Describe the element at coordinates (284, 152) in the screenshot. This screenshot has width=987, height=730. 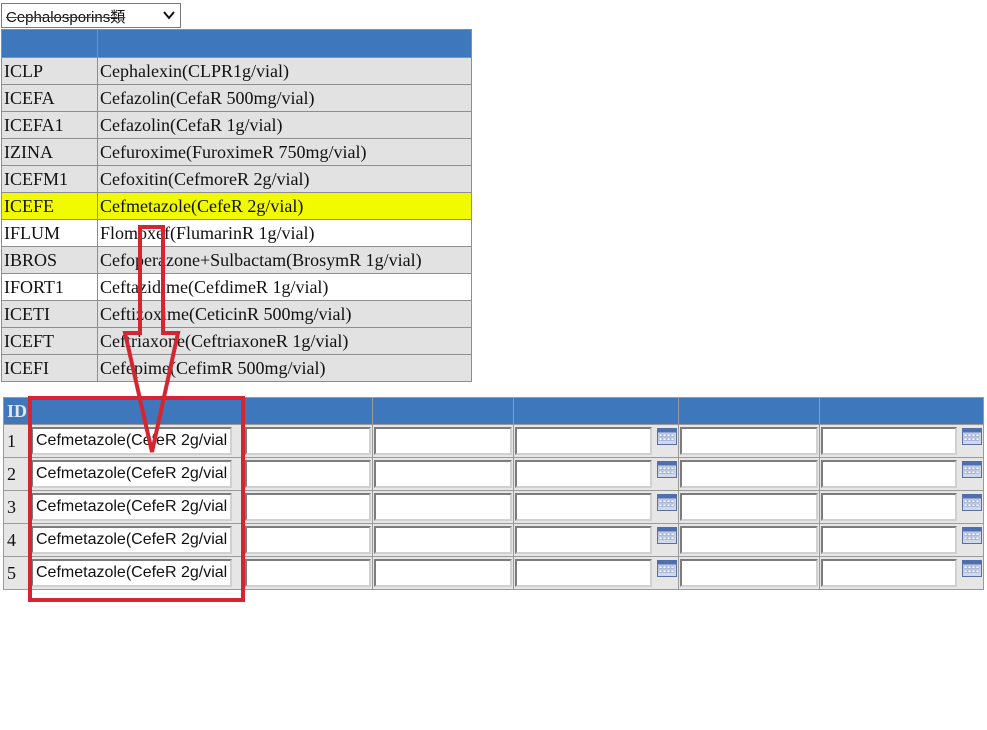
I see `drug-name: Cefuroxime(FuroximeR 750mg/vial)` at that location.